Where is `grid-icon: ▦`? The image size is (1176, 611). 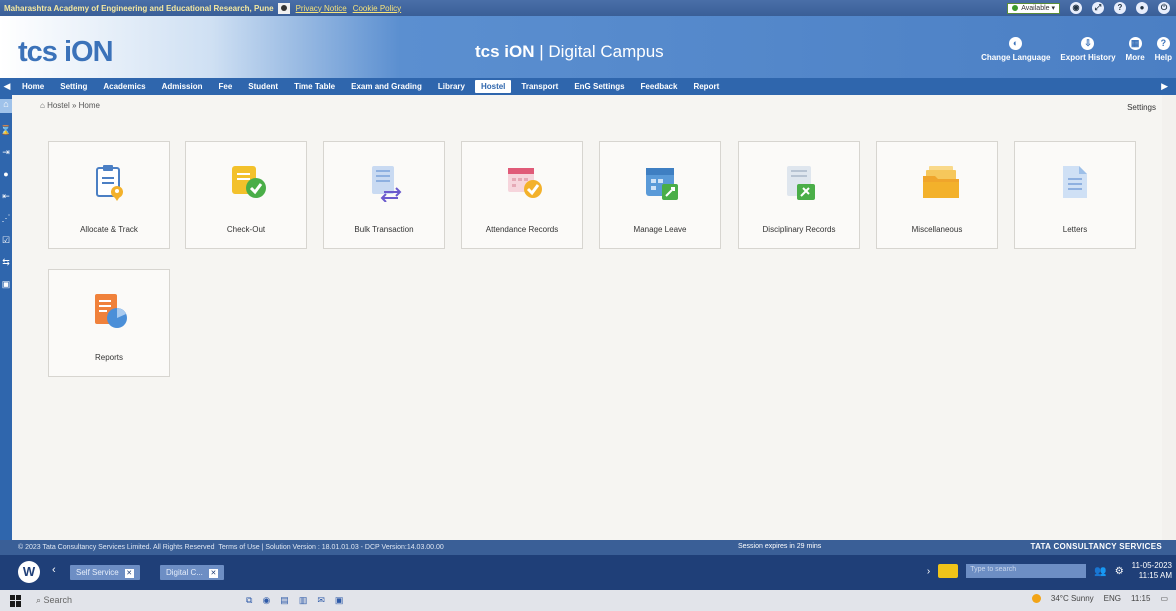 grid-icon: ▦ is located at coordinates (1135, 43).